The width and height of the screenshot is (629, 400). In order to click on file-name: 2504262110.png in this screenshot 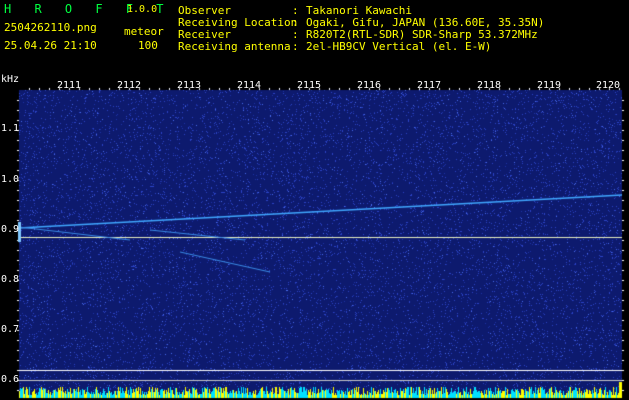, I will do `click(50, 27)`.